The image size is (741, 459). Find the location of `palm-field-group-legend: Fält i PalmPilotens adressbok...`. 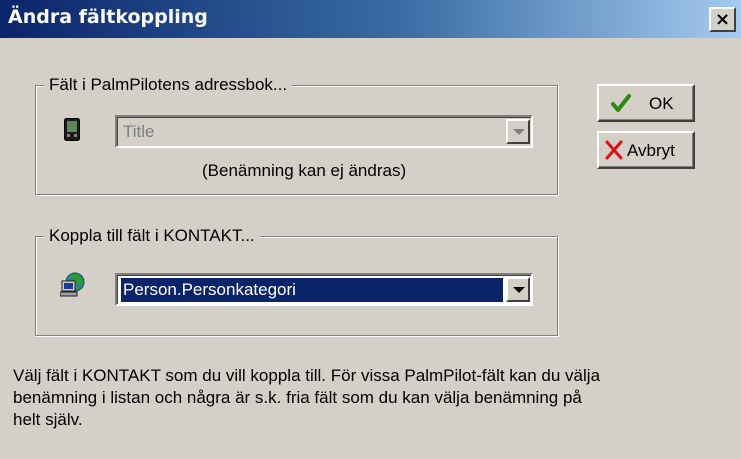

palm-field-group-legend: Fält i PalmPilotens adressbok... is located at coordinates (168, 85).